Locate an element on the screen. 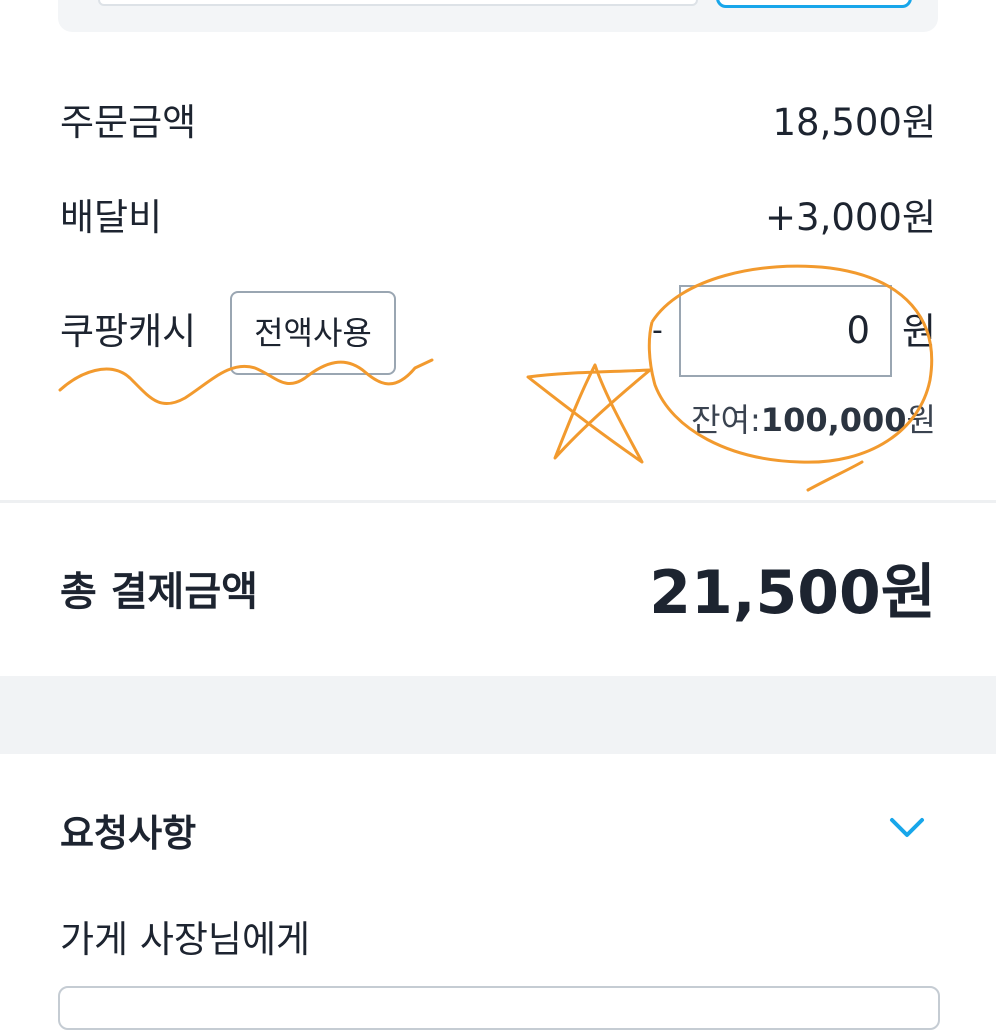 The image size is (996, 1030). balance-suffix: 원 is located at coordinates (921, 420).